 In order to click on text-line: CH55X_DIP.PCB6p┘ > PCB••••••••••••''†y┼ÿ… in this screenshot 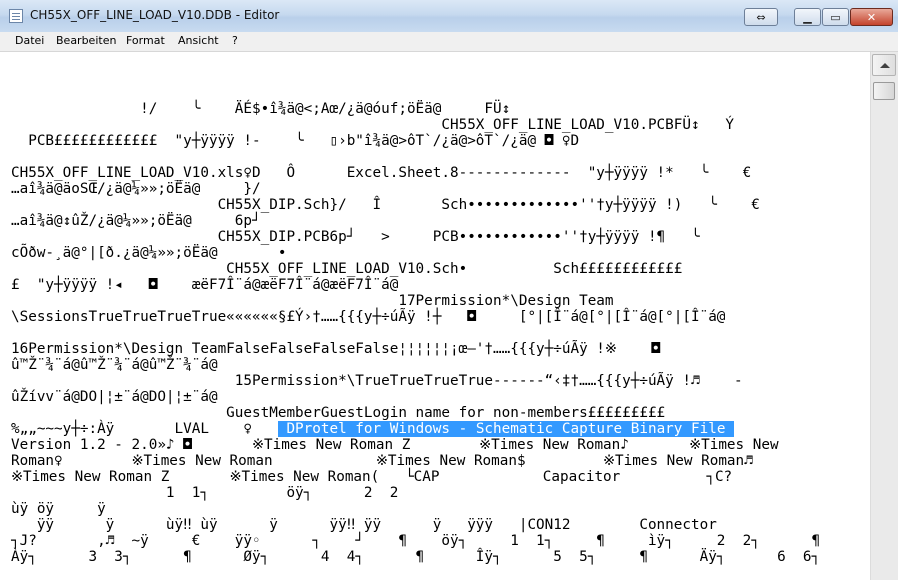, I will do `click(355, 237)`.